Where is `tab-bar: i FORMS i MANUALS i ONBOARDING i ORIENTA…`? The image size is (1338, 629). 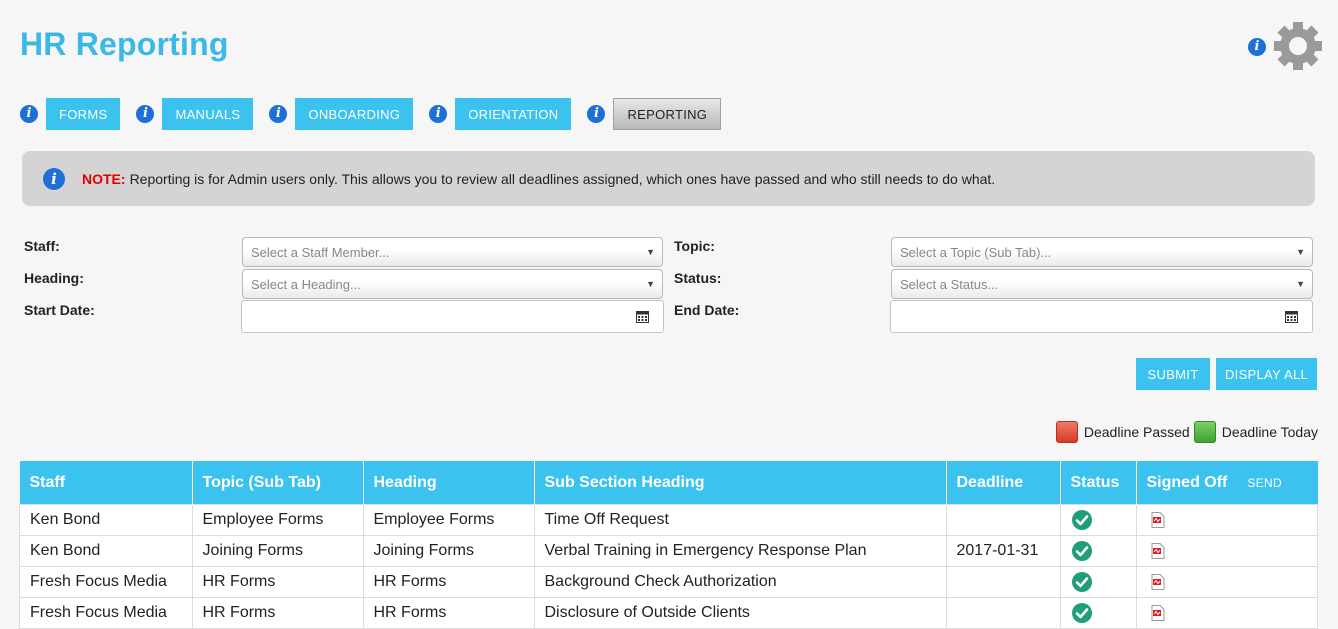
tab-bar: i FORMS i MANUALS i ONBOARDING i ORIENTA… is located at coordinates (378, 114).